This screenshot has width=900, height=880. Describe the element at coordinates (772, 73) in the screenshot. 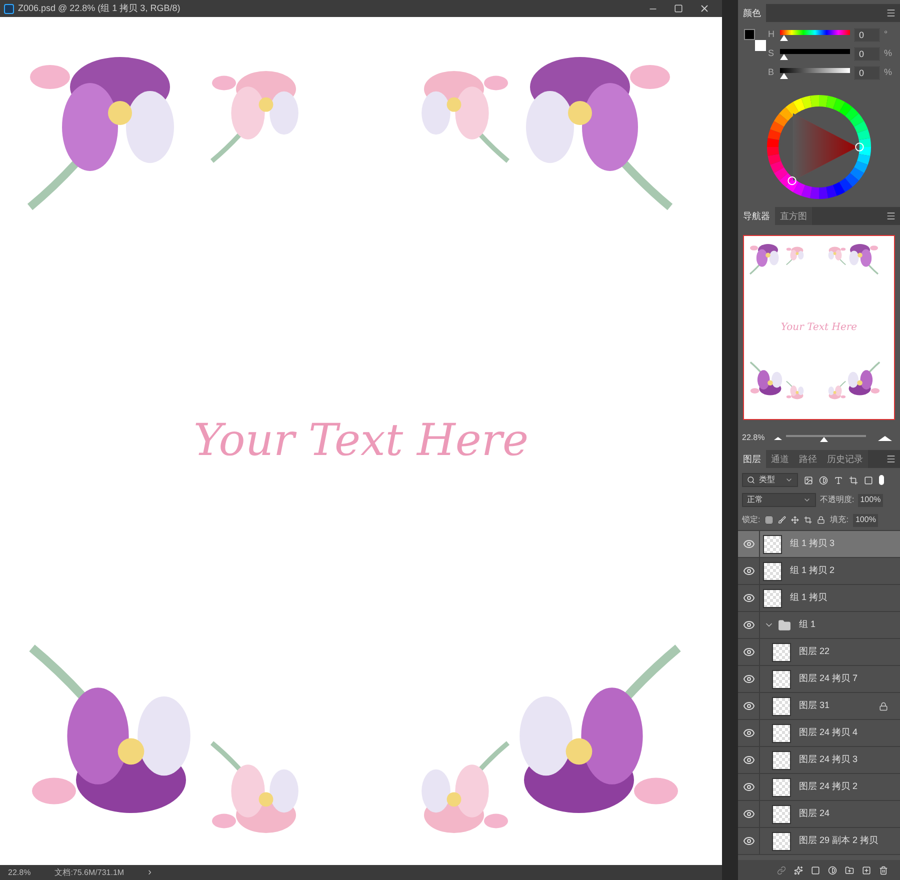

I see `channel-label: B` at that location.